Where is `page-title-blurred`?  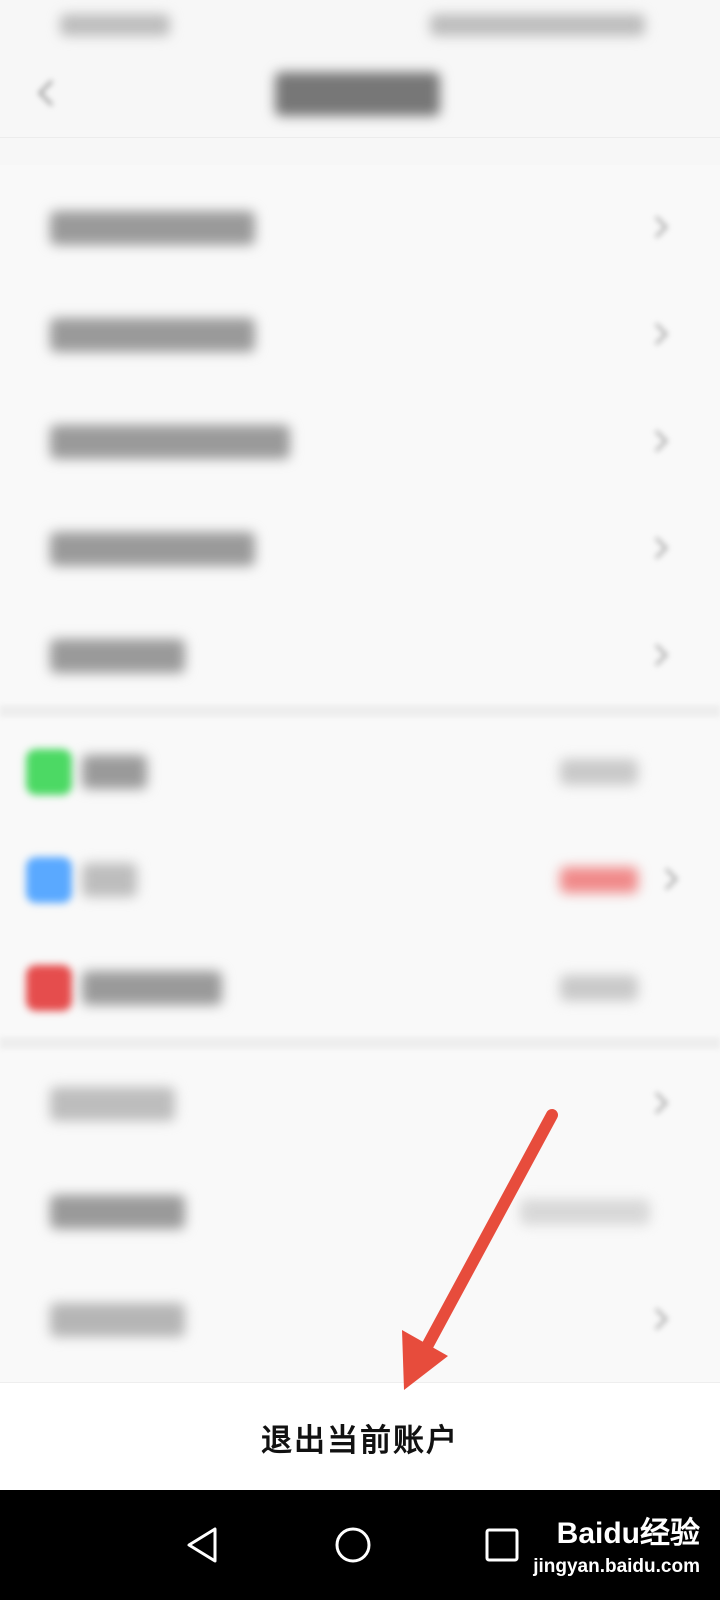 page-title-blurred is located at coordinates (357, 94).